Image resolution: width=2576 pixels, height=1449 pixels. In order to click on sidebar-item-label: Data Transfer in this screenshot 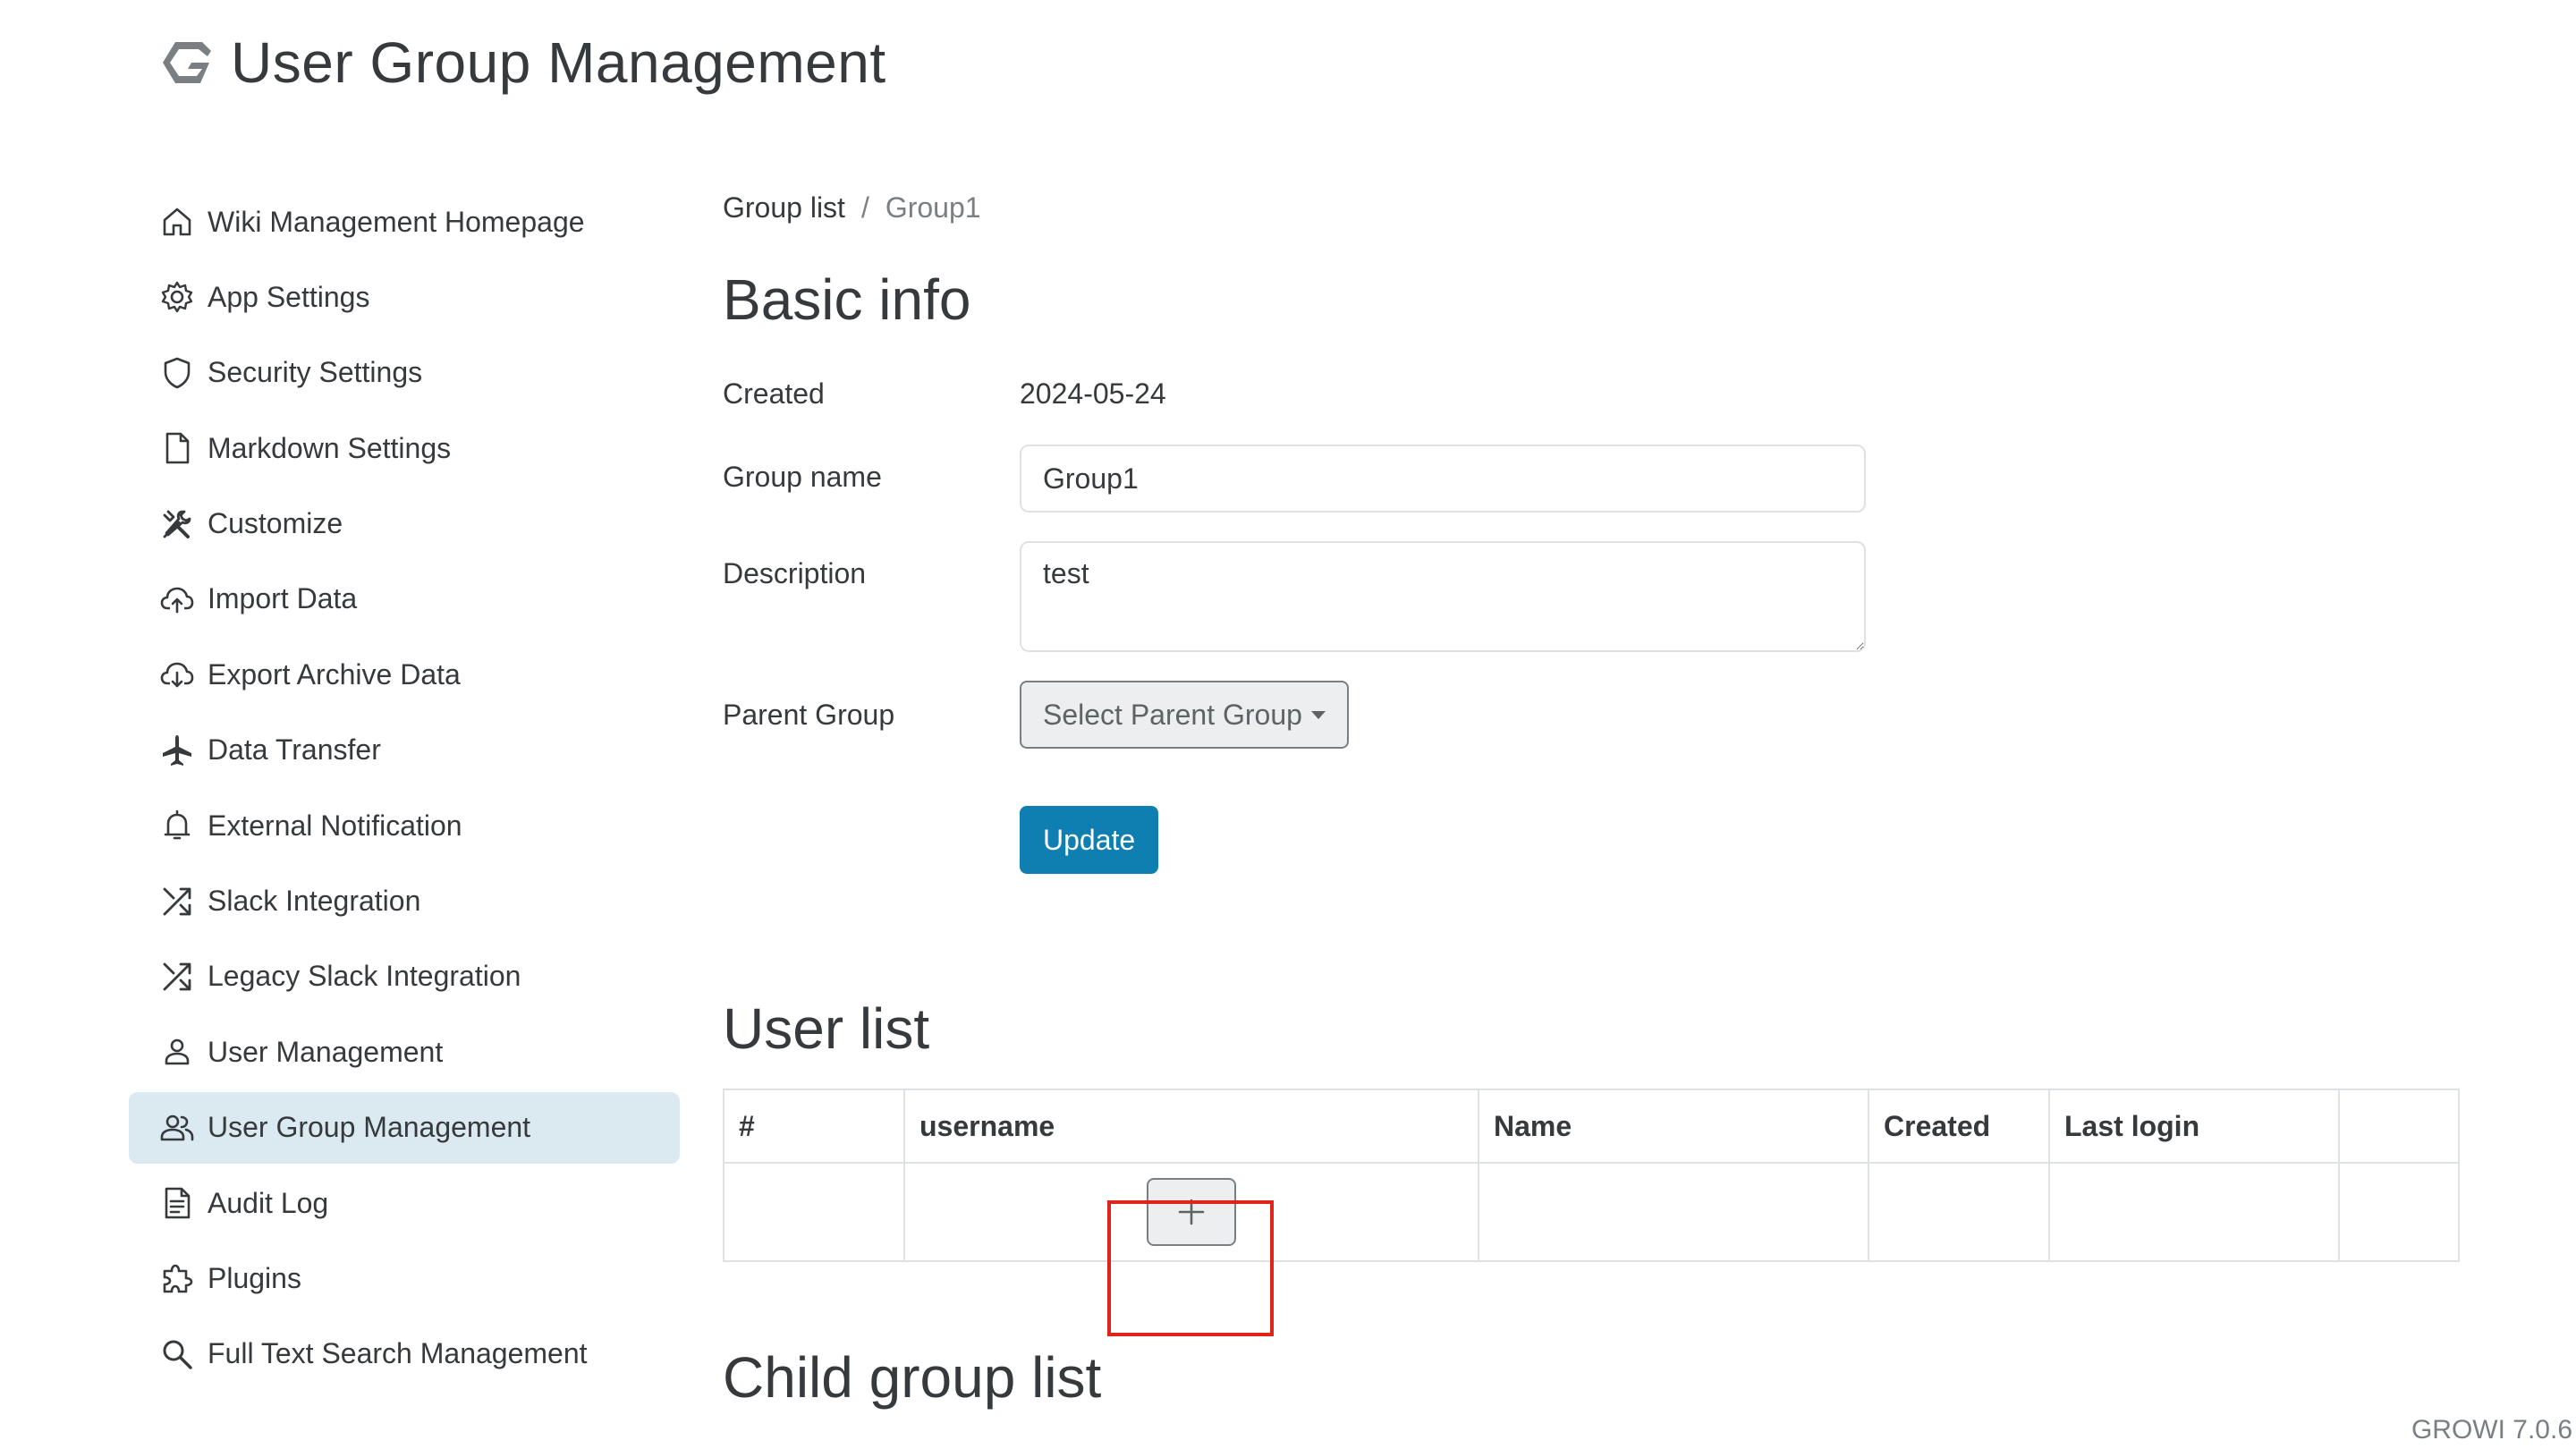, I will do `click(294, 750)`.